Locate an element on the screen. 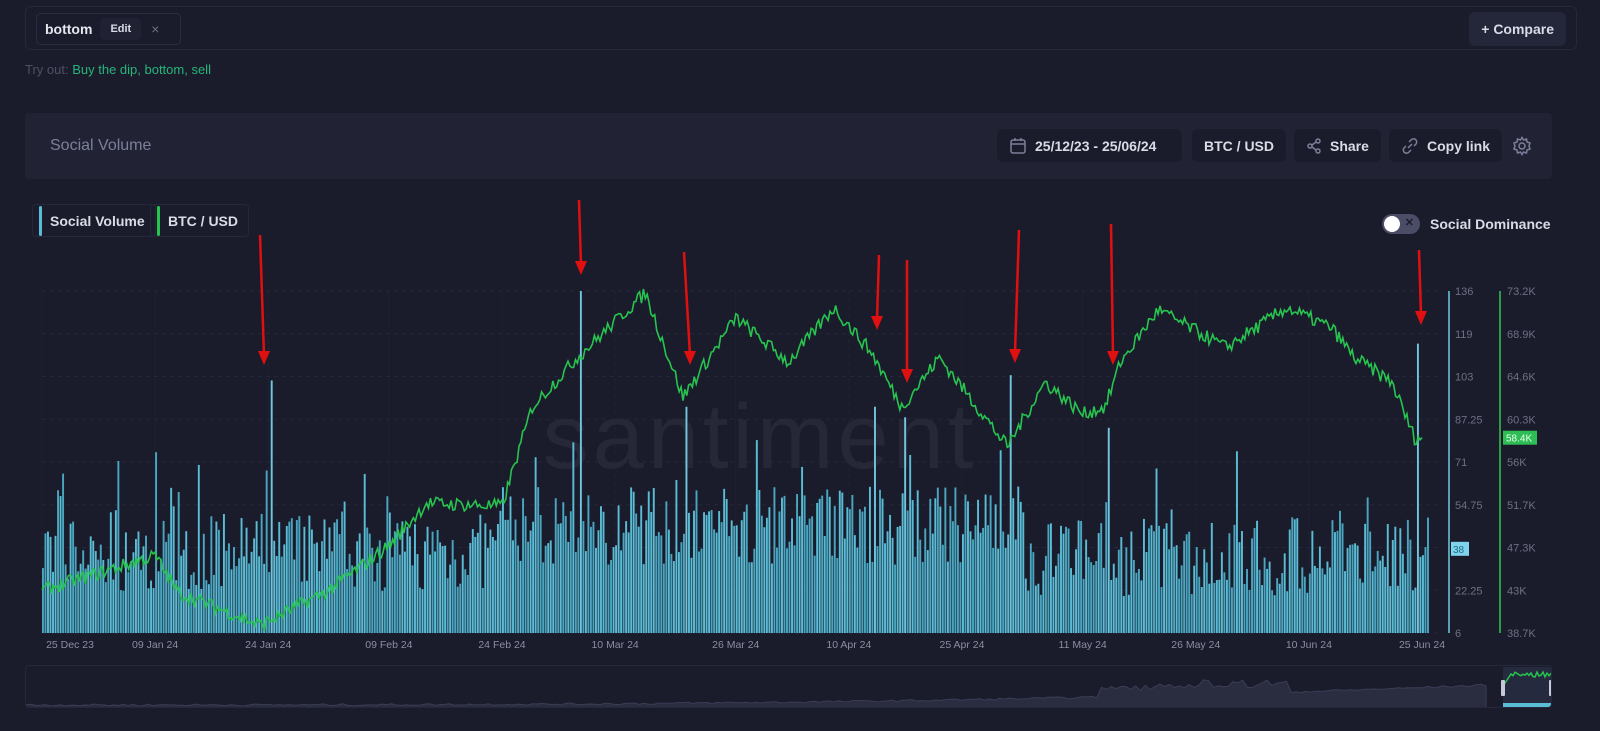 The height and width of the screenshot is (731, 1600). arrow-shaft is located at coordinates (580, 232).